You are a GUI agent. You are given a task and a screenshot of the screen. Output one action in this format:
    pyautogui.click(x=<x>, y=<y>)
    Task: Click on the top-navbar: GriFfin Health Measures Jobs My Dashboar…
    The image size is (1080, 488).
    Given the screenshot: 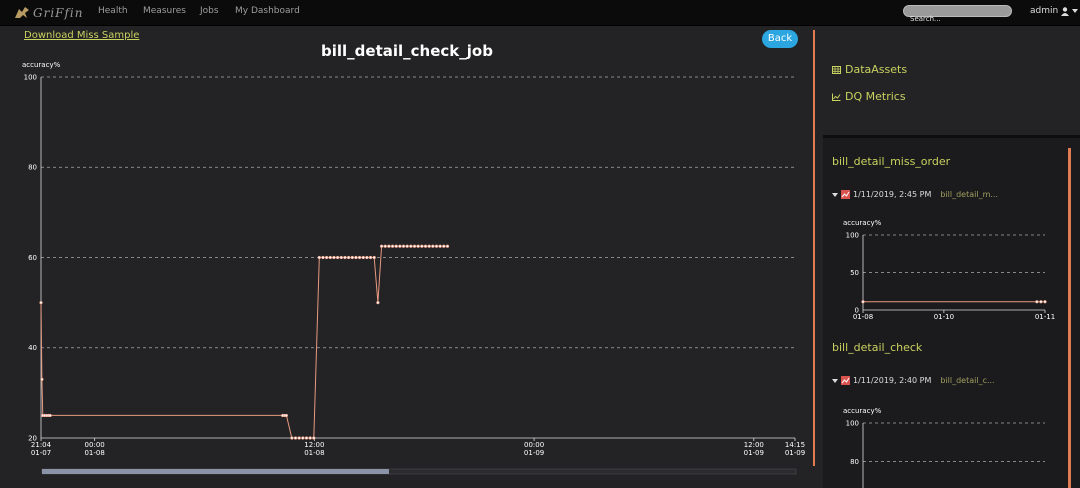 What is the action you would take?
    pyautogui.click(x=540, y=13)
    